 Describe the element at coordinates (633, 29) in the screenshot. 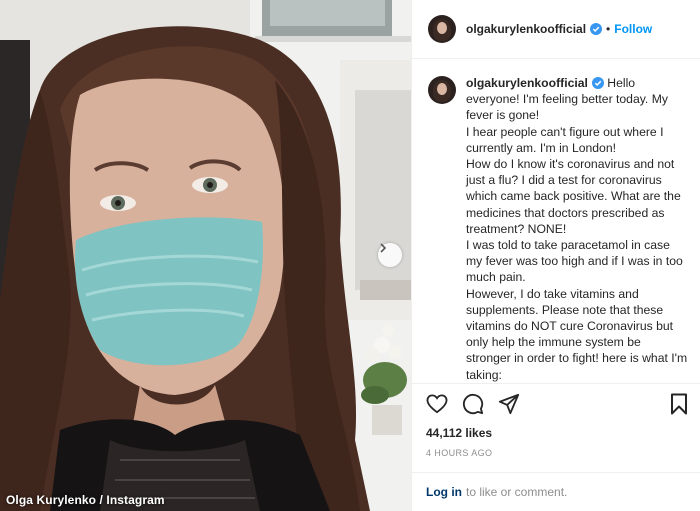

I see `follow-button: Follow` at that location.